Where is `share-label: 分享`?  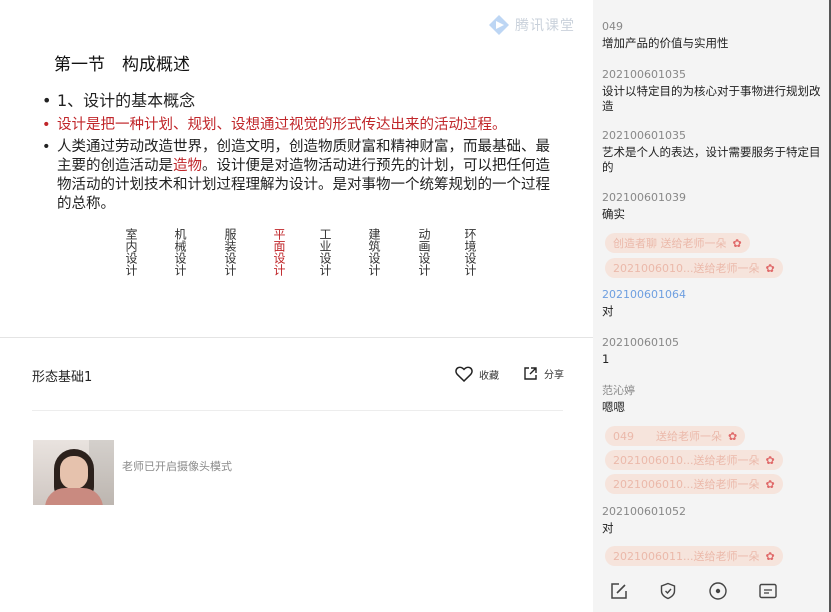 share-label: 分享 is located at coordinates (554, 375).